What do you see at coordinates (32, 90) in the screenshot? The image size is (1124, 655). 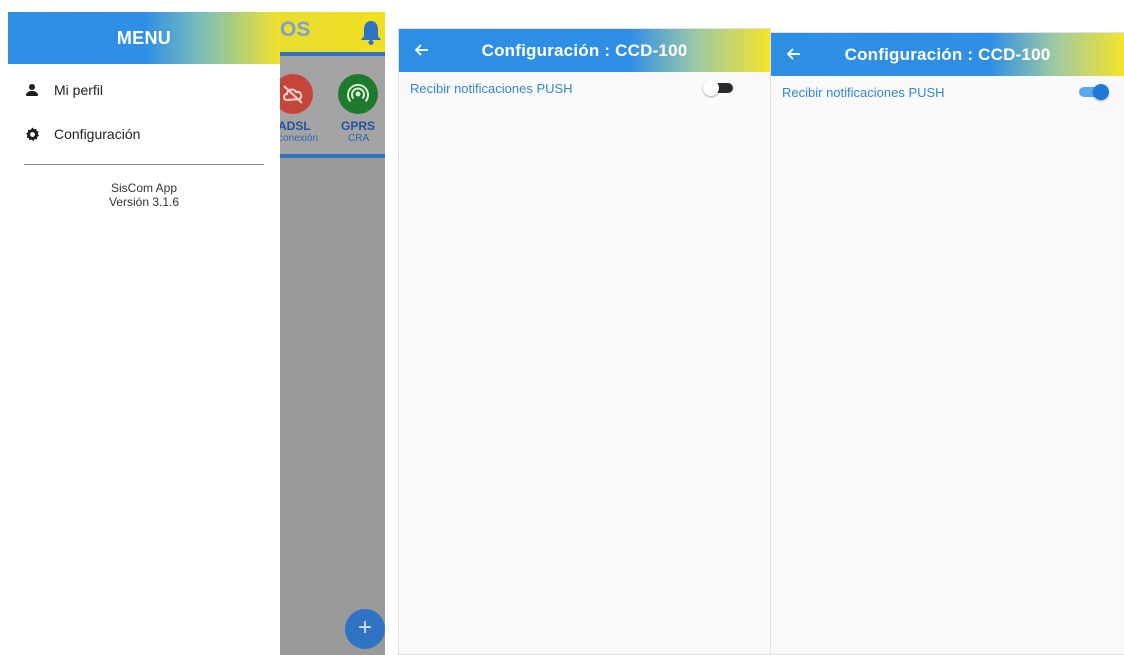 I see `person-icon` at bounding box center [32, 90].